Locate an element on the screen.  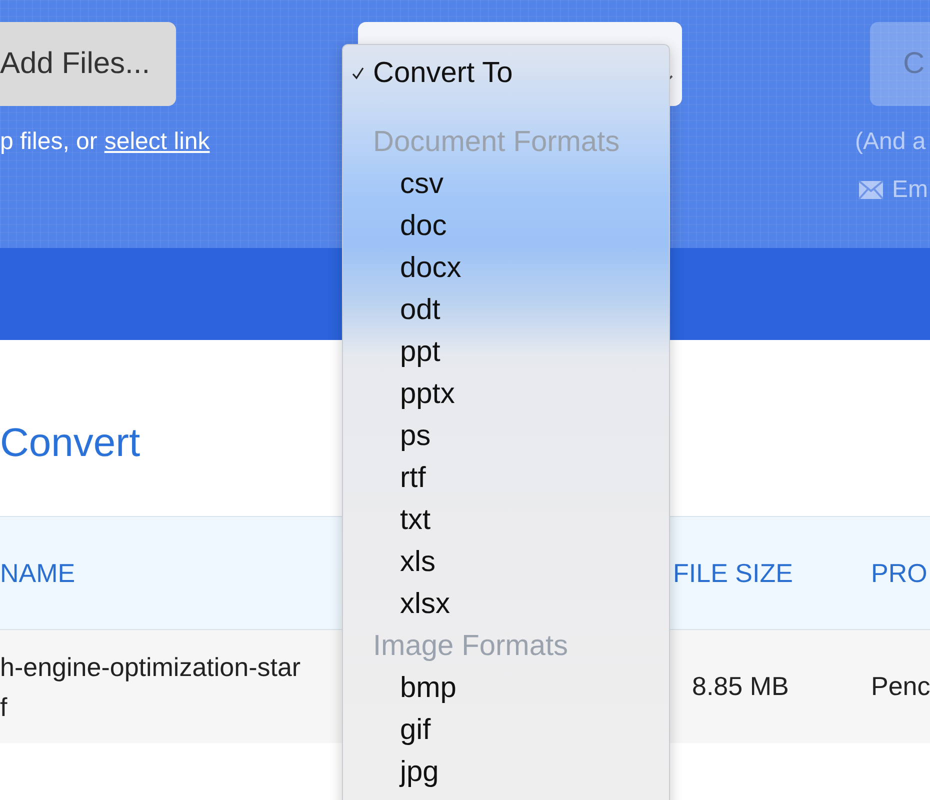
column-header: FILE SIZE is located at coordinates (733, 573).